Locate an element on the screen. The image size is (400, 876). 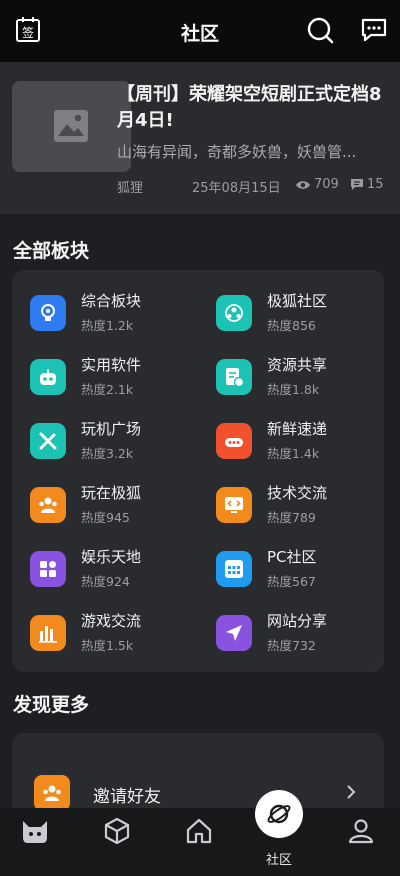
comments-count: 15 is located at coordinates (367, 184).